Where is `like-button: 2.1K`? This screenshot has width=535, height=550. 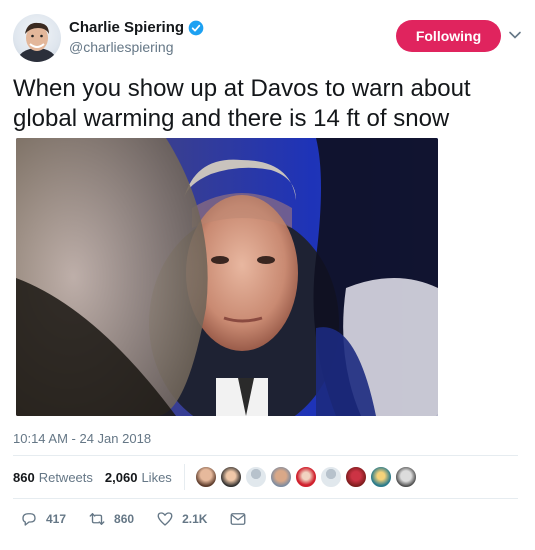
like-button: 2.1K is located at coordinates (181, 519).